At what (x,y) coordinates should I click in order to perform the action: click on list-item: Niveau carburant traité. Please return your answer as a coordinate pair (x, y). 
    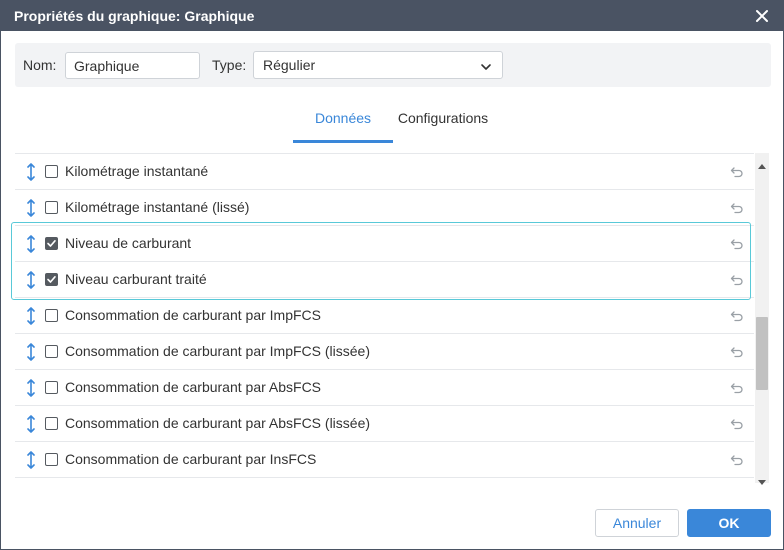
    Looking at the image, I should click on (384, 280).